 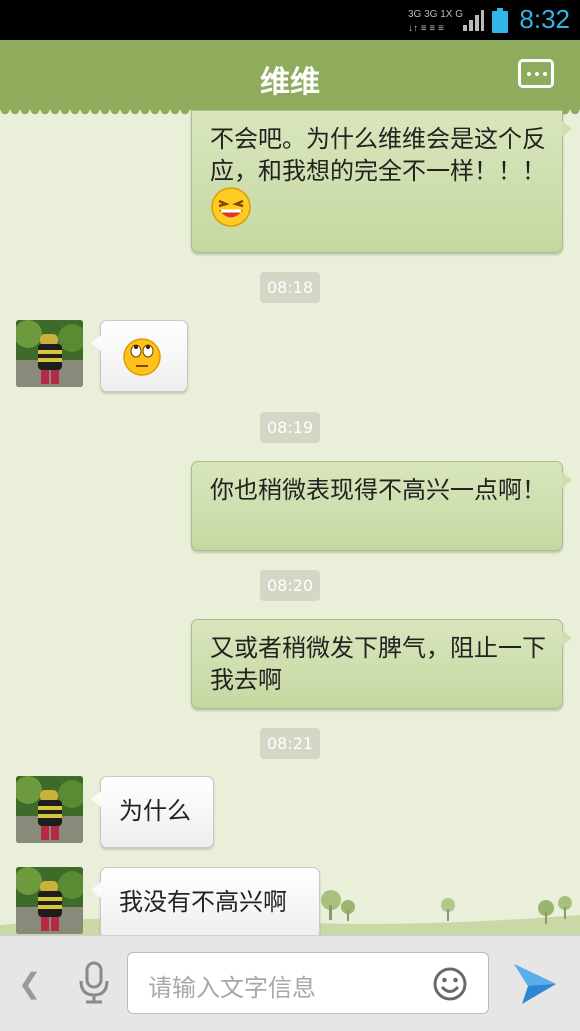 What do you see at coordinates (203, 902) in the screenshot?
I see `message-text: 我没有不高兴啊` at bounding box center [203, 902].